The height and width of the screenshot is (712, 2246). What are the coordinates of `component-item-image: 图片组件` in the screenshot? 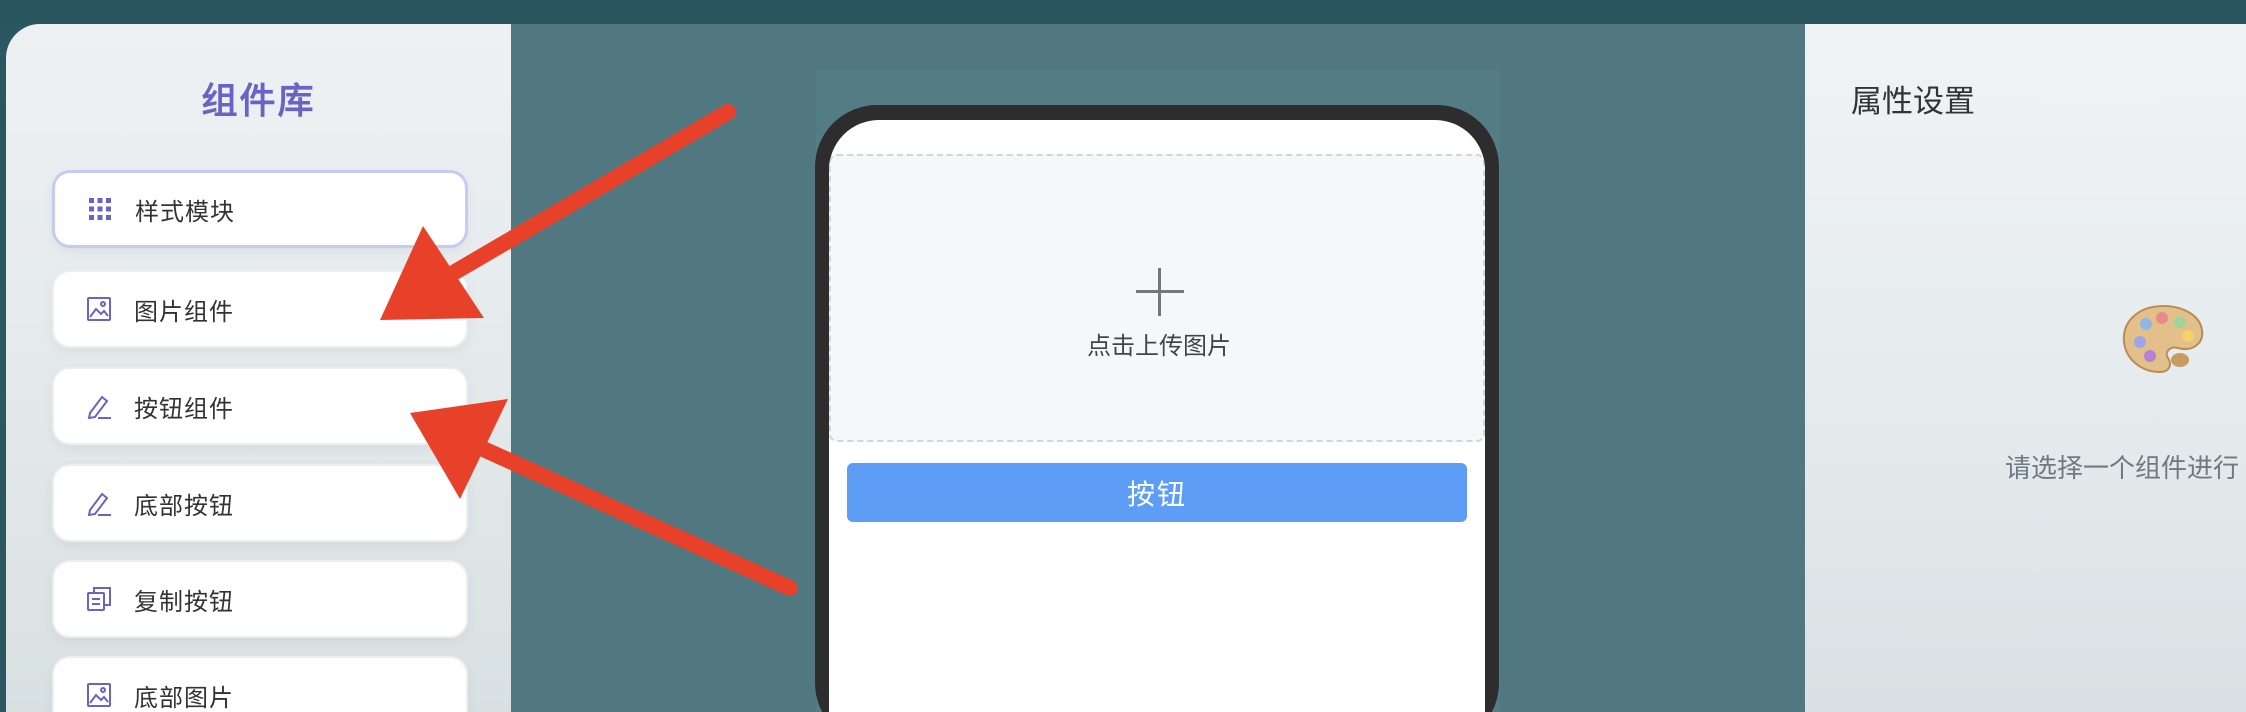 It's located at (260, 309).